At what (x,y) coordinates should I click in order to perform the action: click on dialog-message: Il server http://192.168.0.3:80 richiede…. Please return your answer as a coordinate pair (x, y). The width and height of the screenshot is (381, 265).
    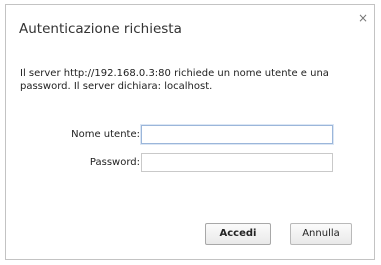
    Looking at the image, I should click on (174, 80).